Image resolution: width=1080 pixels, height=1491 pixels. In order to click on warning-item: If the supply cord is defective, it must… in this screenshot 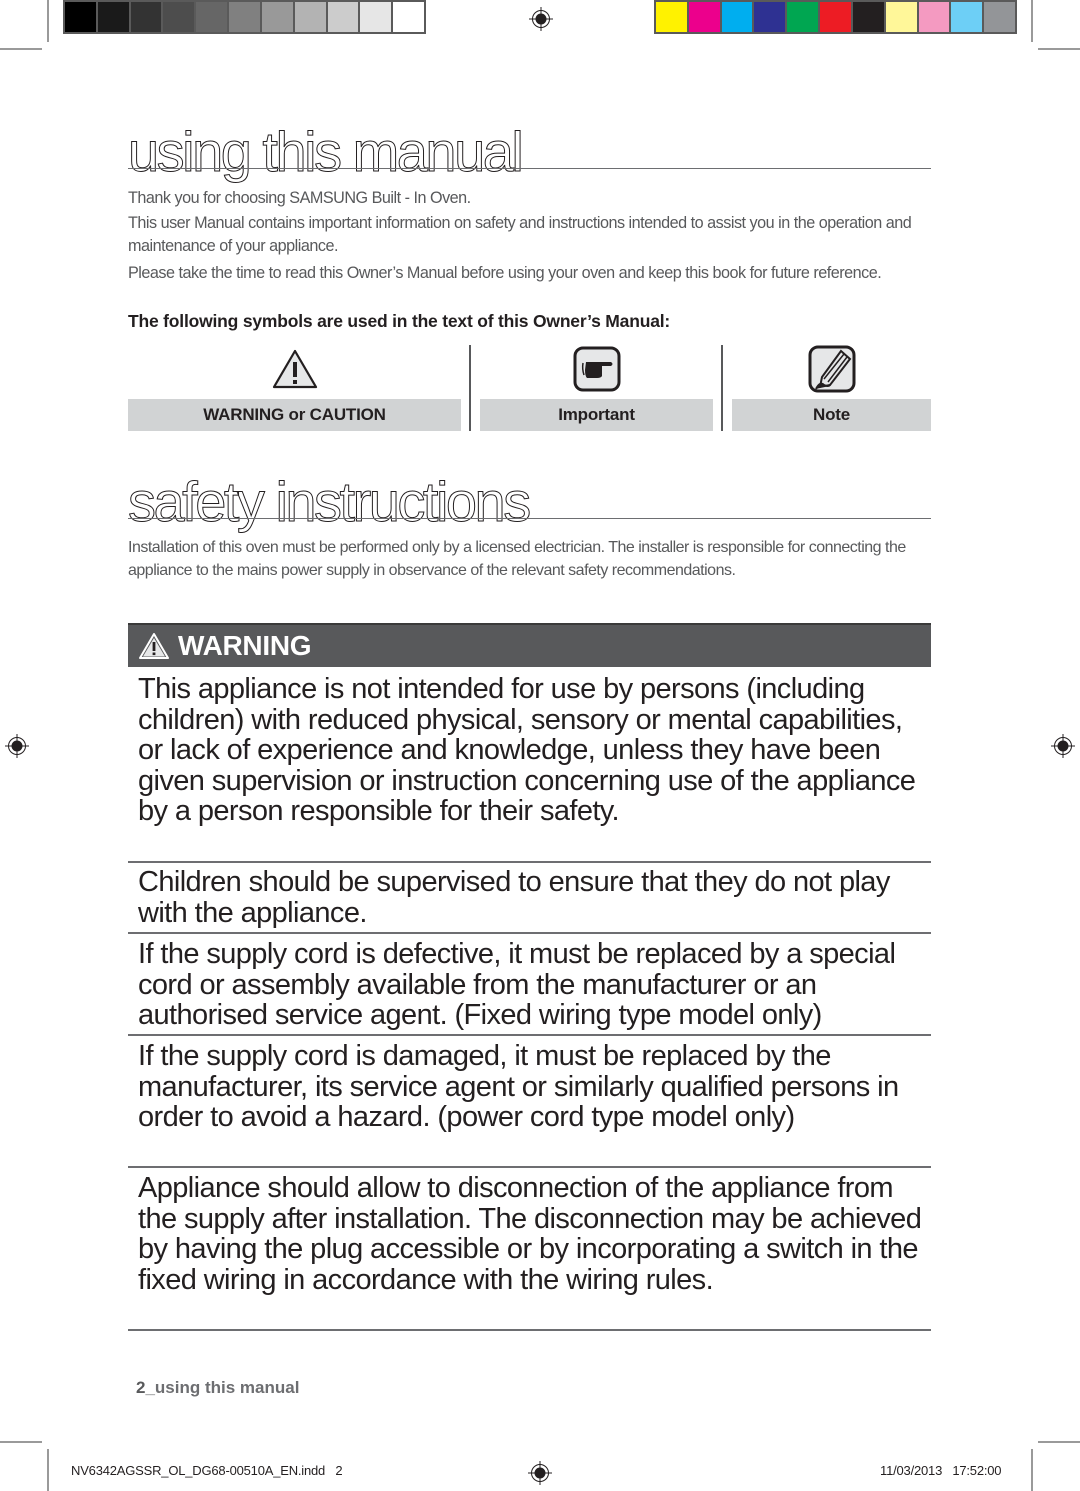, I will do `click(517, 984)`.